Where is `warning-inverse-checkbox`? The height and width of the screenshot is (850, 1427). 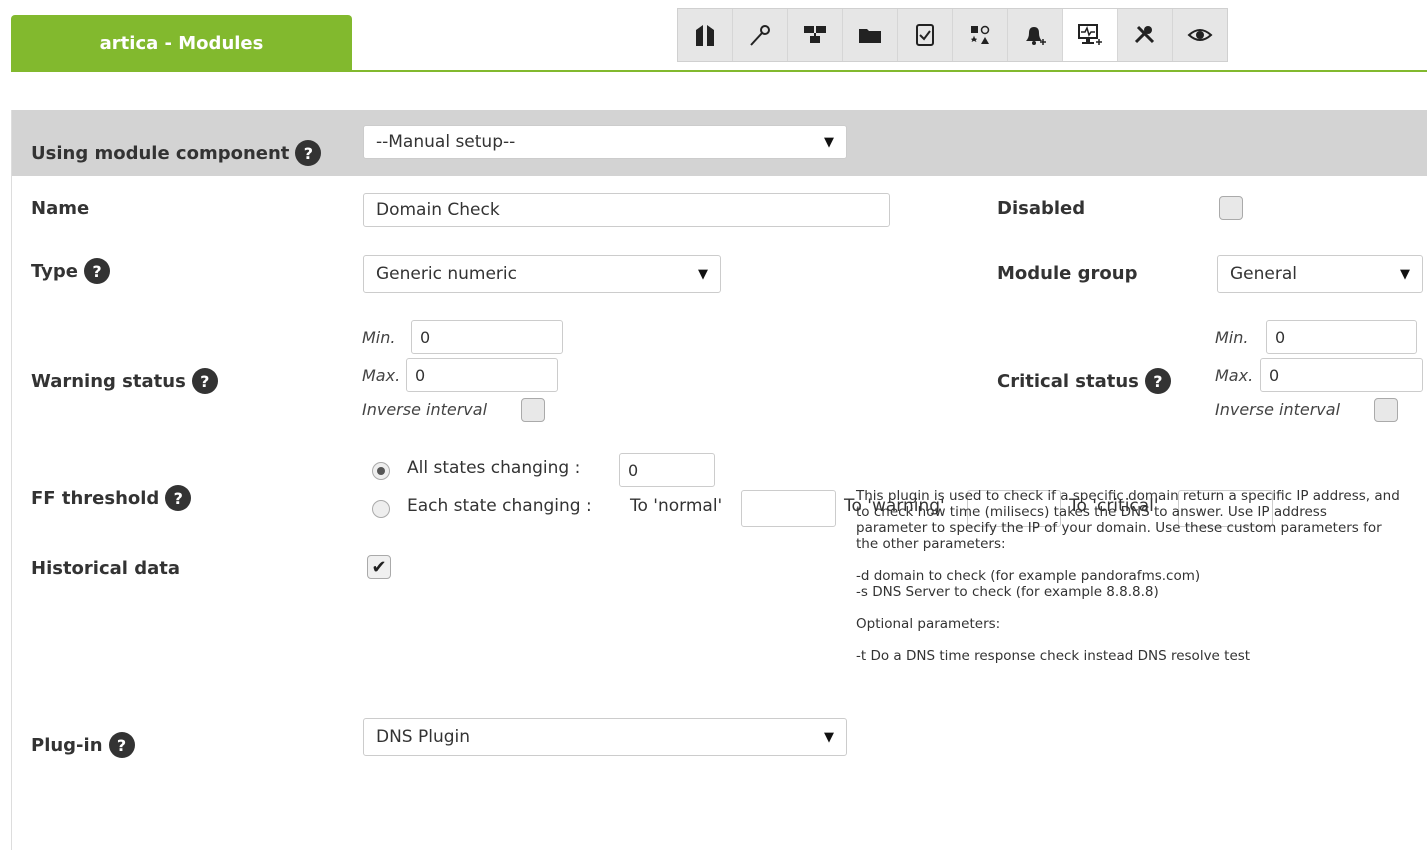
warning-inverse-checkbox is located at coordinates (533, 410).